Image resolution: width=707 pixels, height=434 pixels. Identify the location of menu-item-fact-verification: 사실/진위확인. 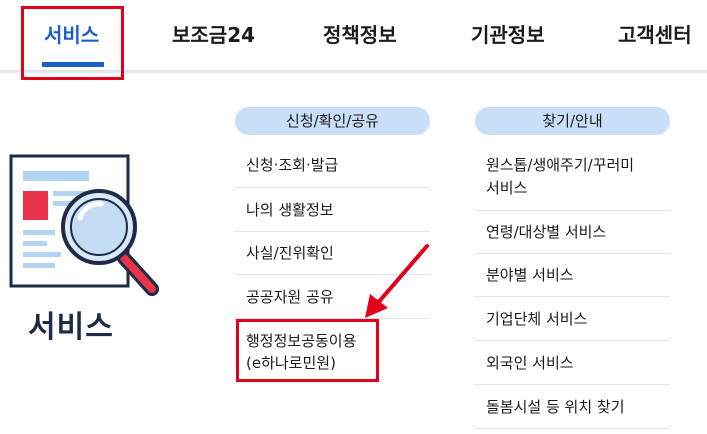
(290, 253).